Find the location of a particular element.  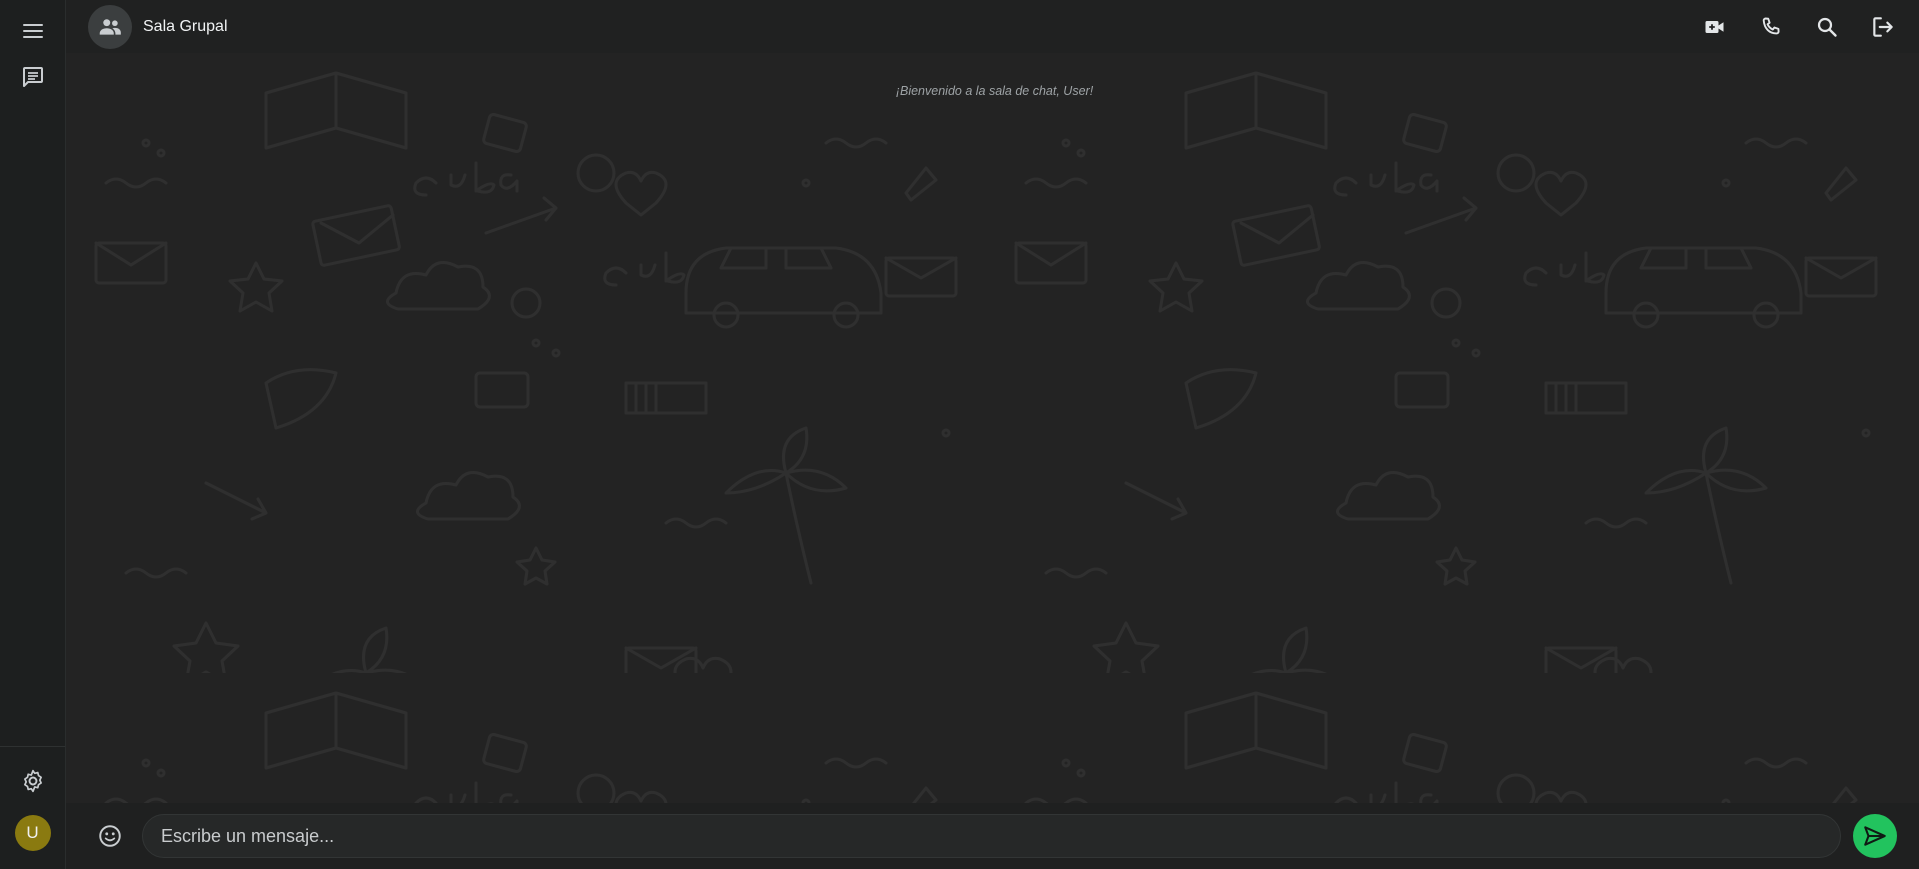

gear-icon is located at coordinates (32, 781).